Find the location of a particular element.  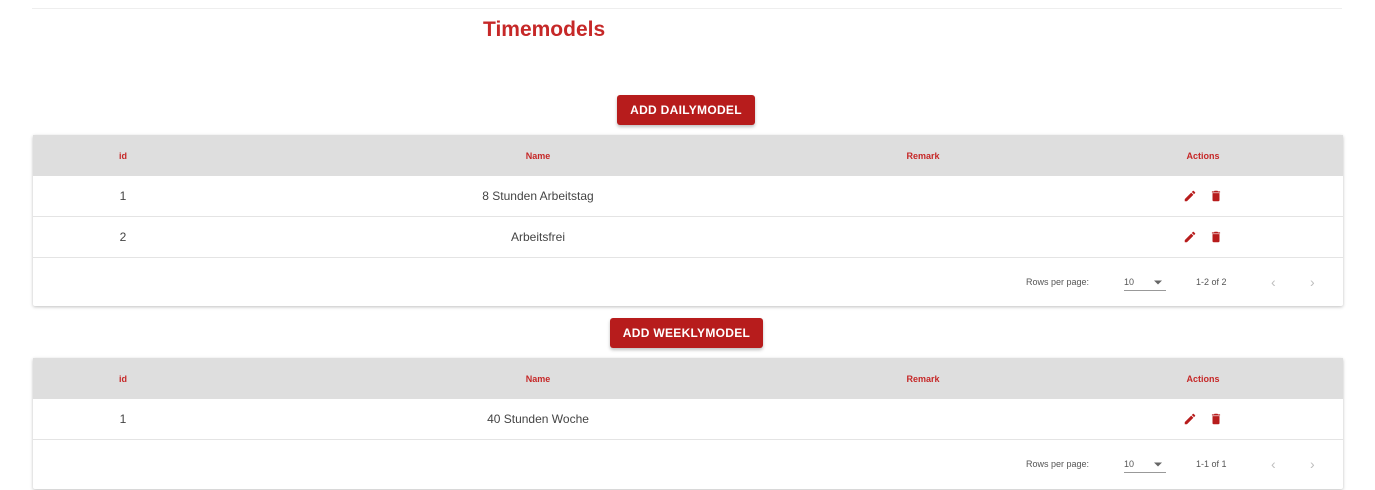

table-pagination: Rows per page: 10 1-2 of 2 ‹ › is located at coordinates (688, 282).